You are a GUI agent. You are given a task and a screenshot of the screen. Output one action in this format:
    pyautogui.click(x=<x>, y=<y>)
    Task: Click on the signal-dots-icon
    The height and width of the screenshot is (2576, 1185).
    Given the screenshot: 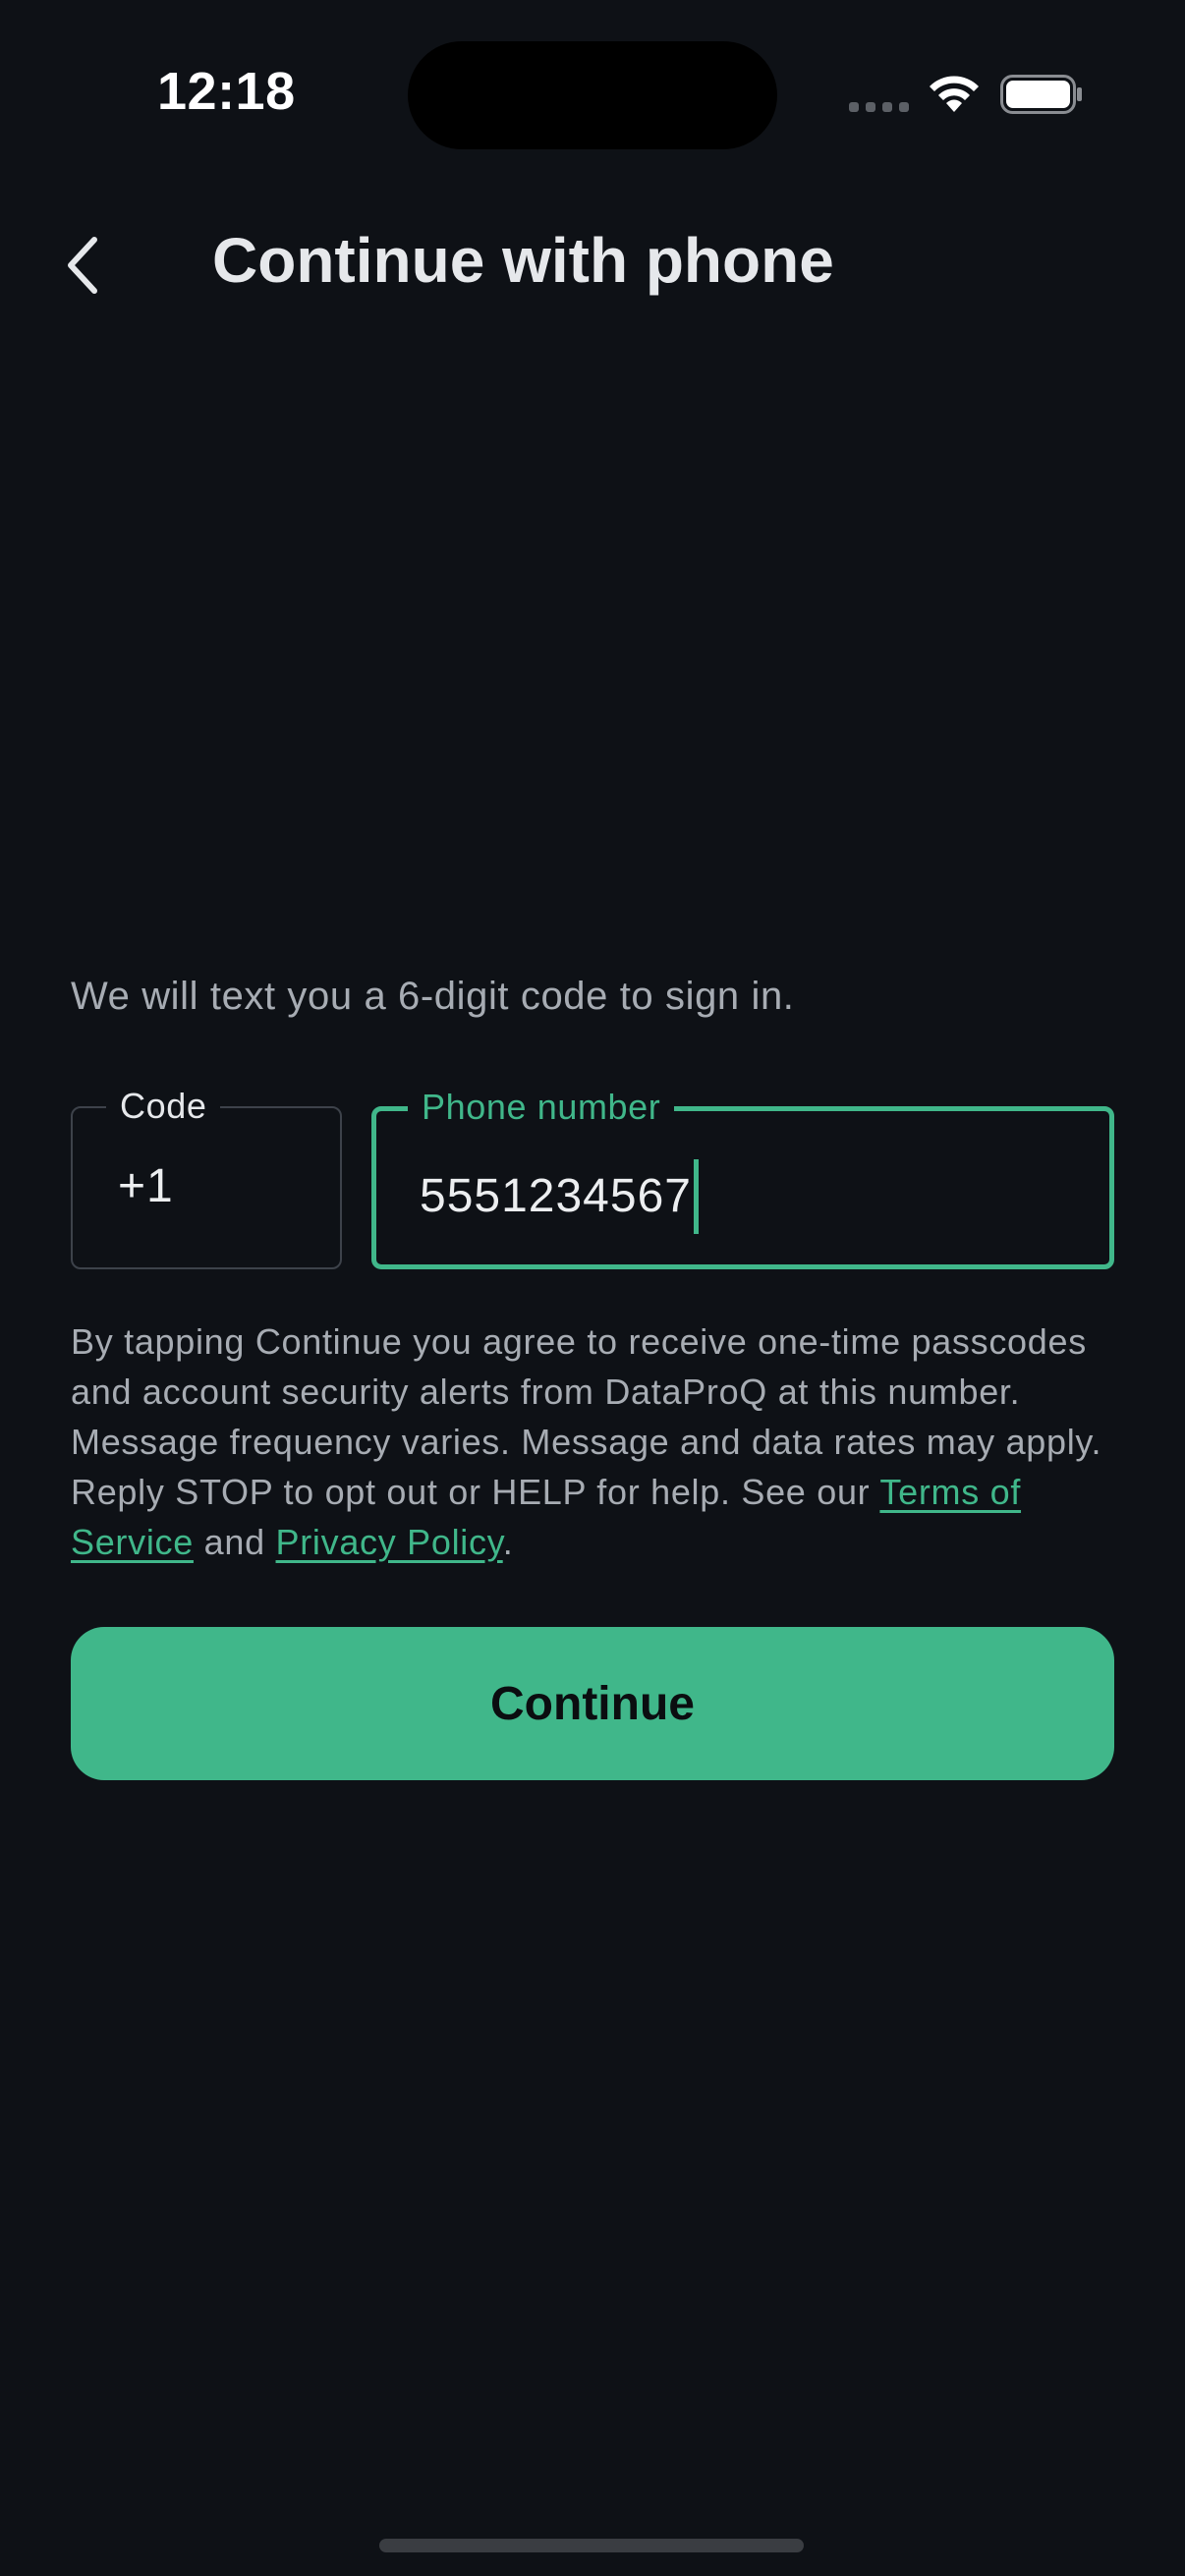 What is the action you would take?
    pyautogui.click(x=879, y=107)
    